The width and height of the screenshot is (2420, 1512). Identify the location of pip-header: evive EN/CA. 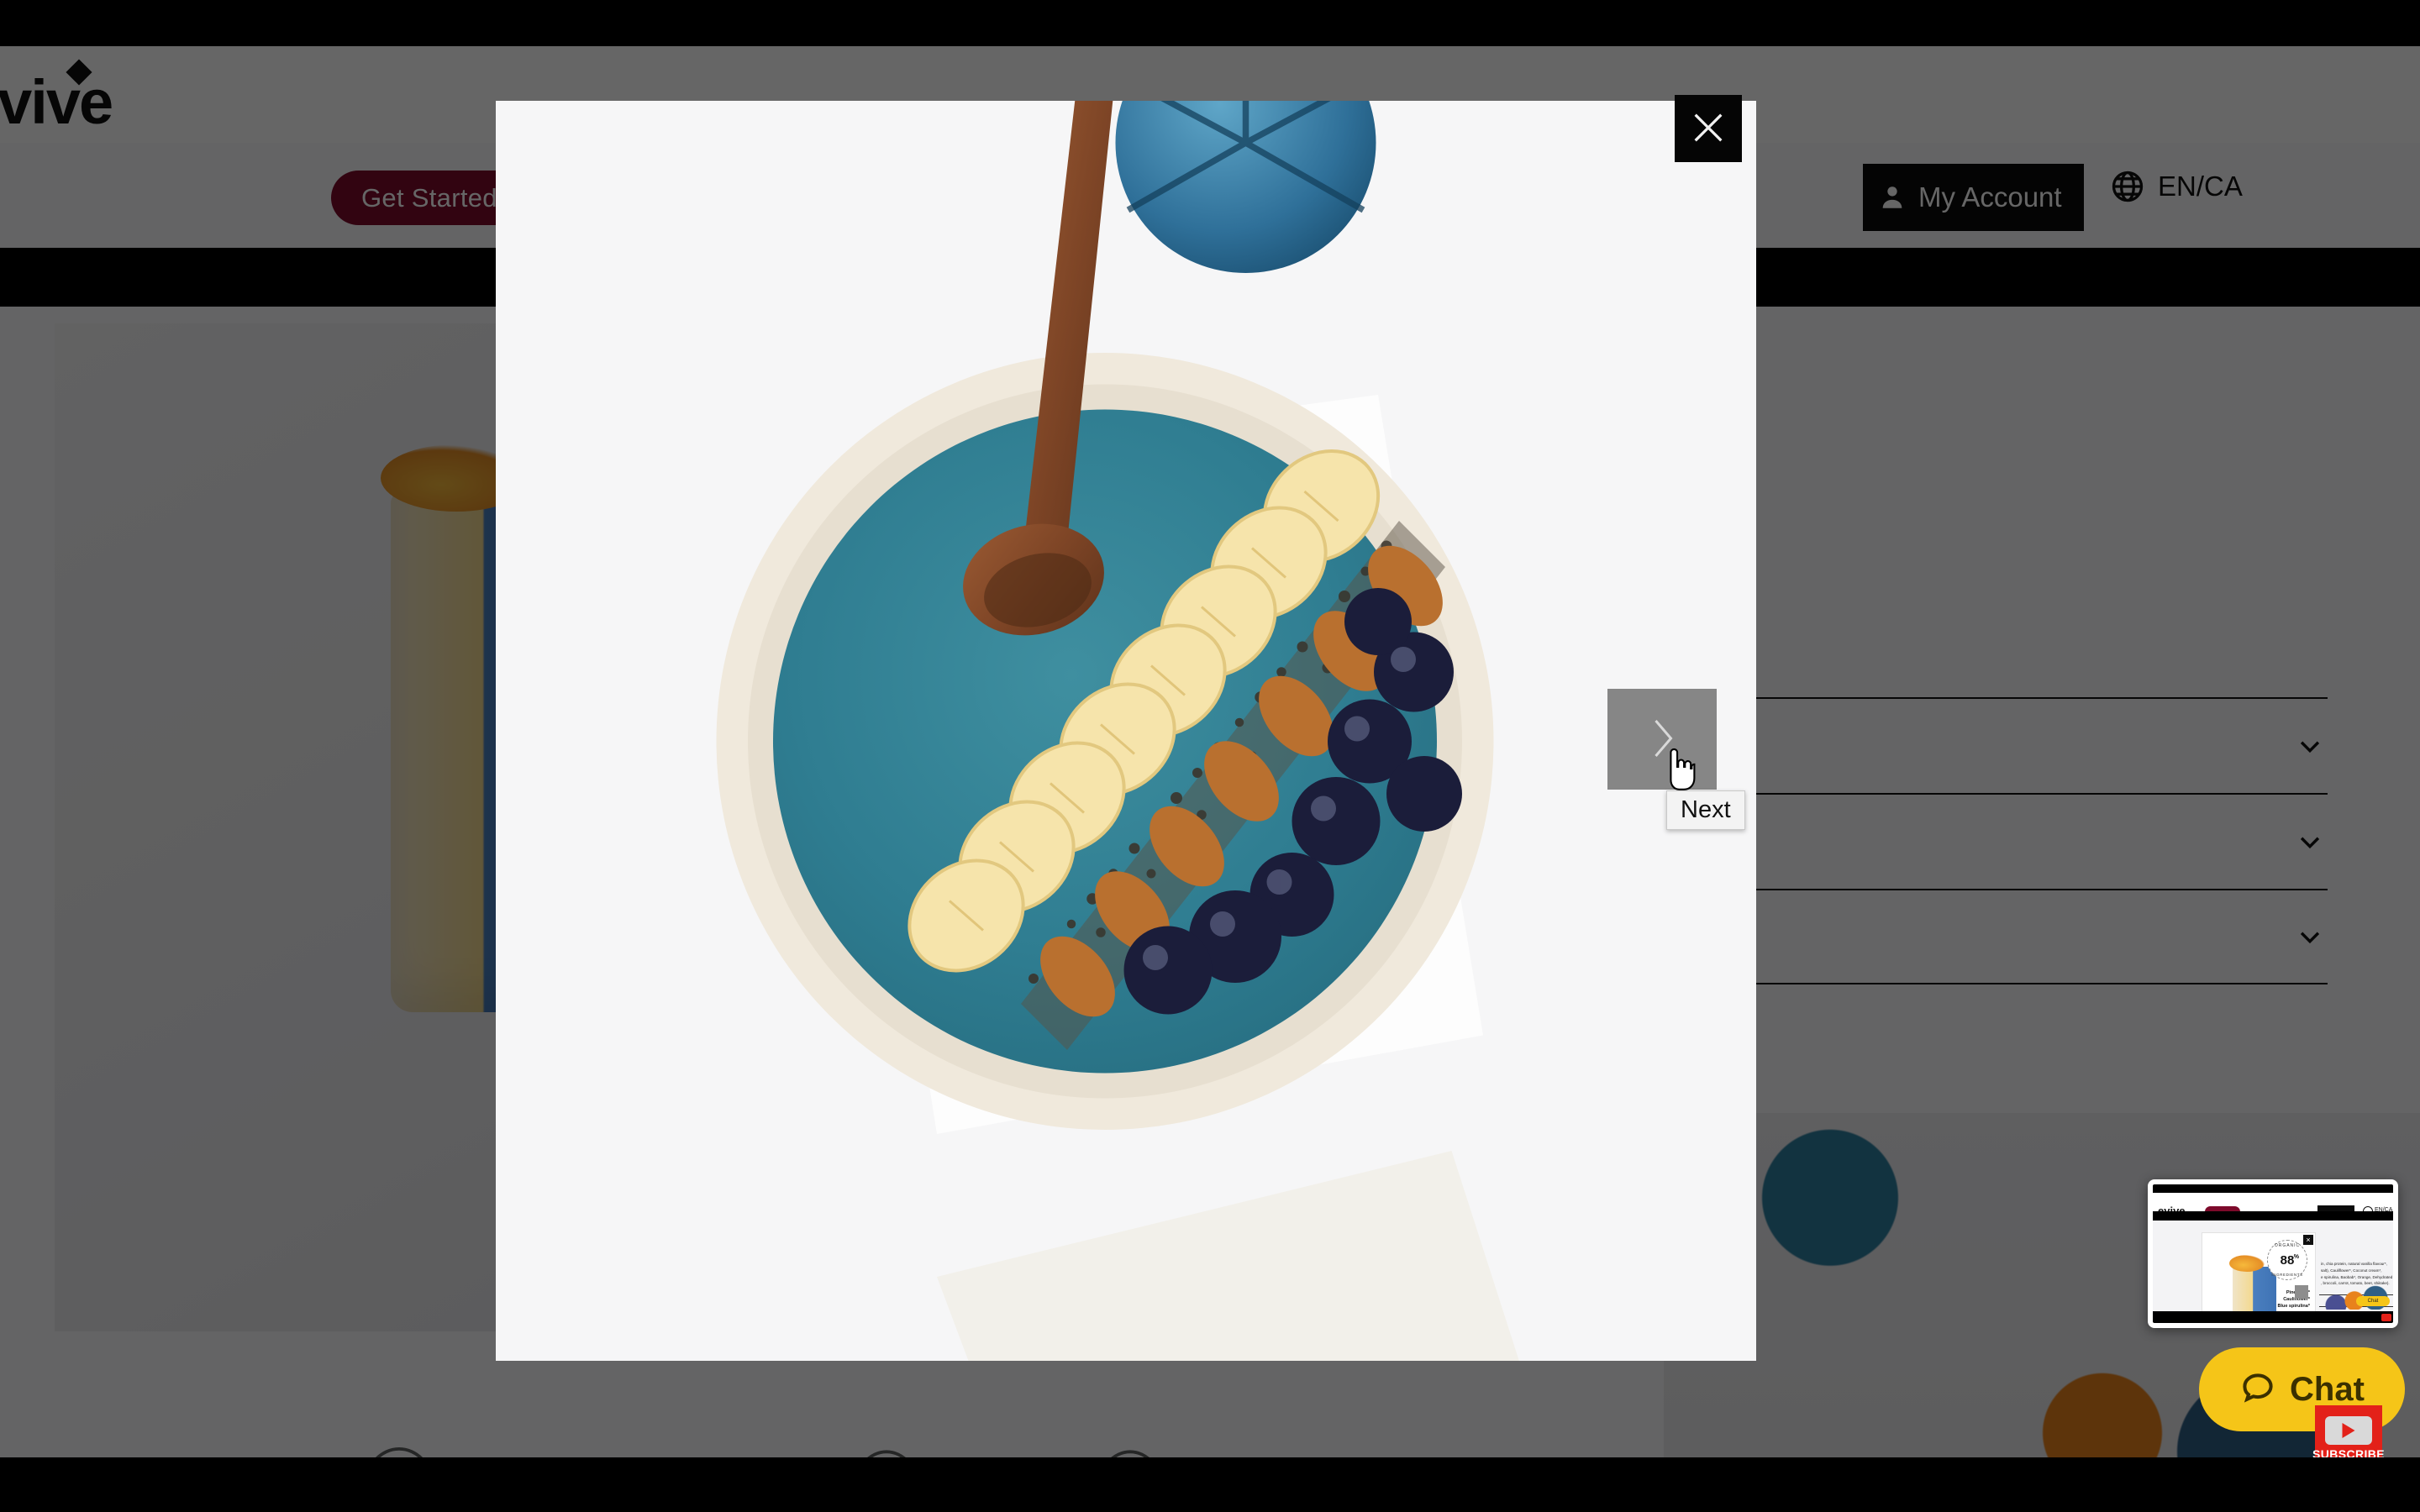
(2273, 1205).